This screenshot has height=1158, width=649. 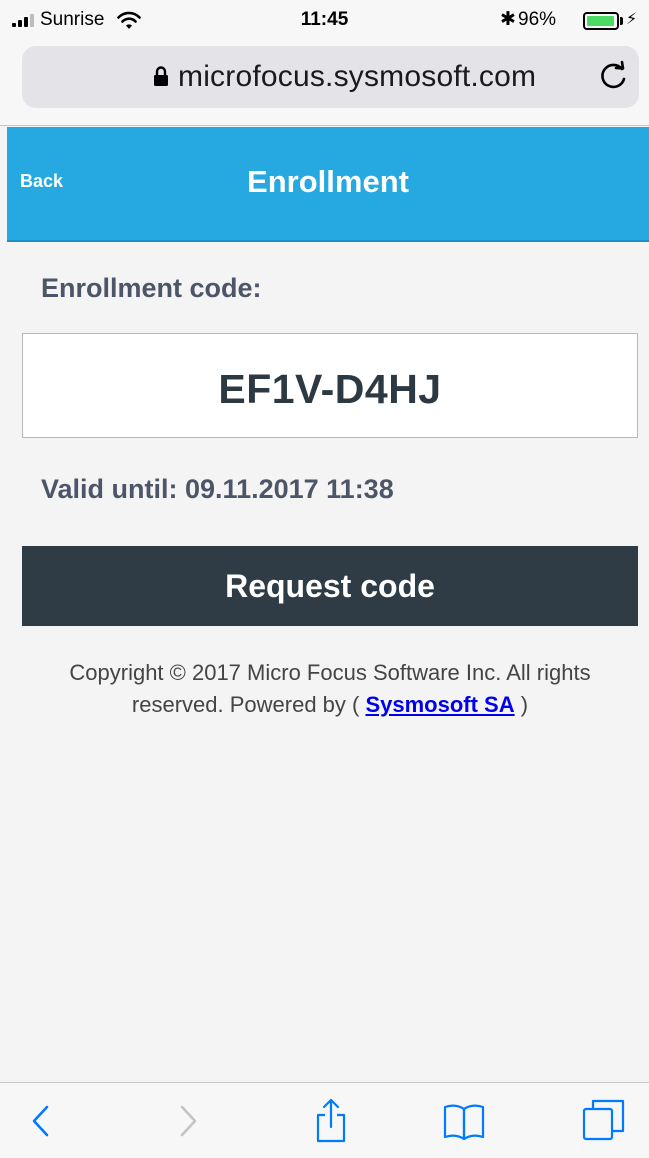 I want to click on browser-address-area: microfocus.sysmosoft.com, so click(x=324, y=85).